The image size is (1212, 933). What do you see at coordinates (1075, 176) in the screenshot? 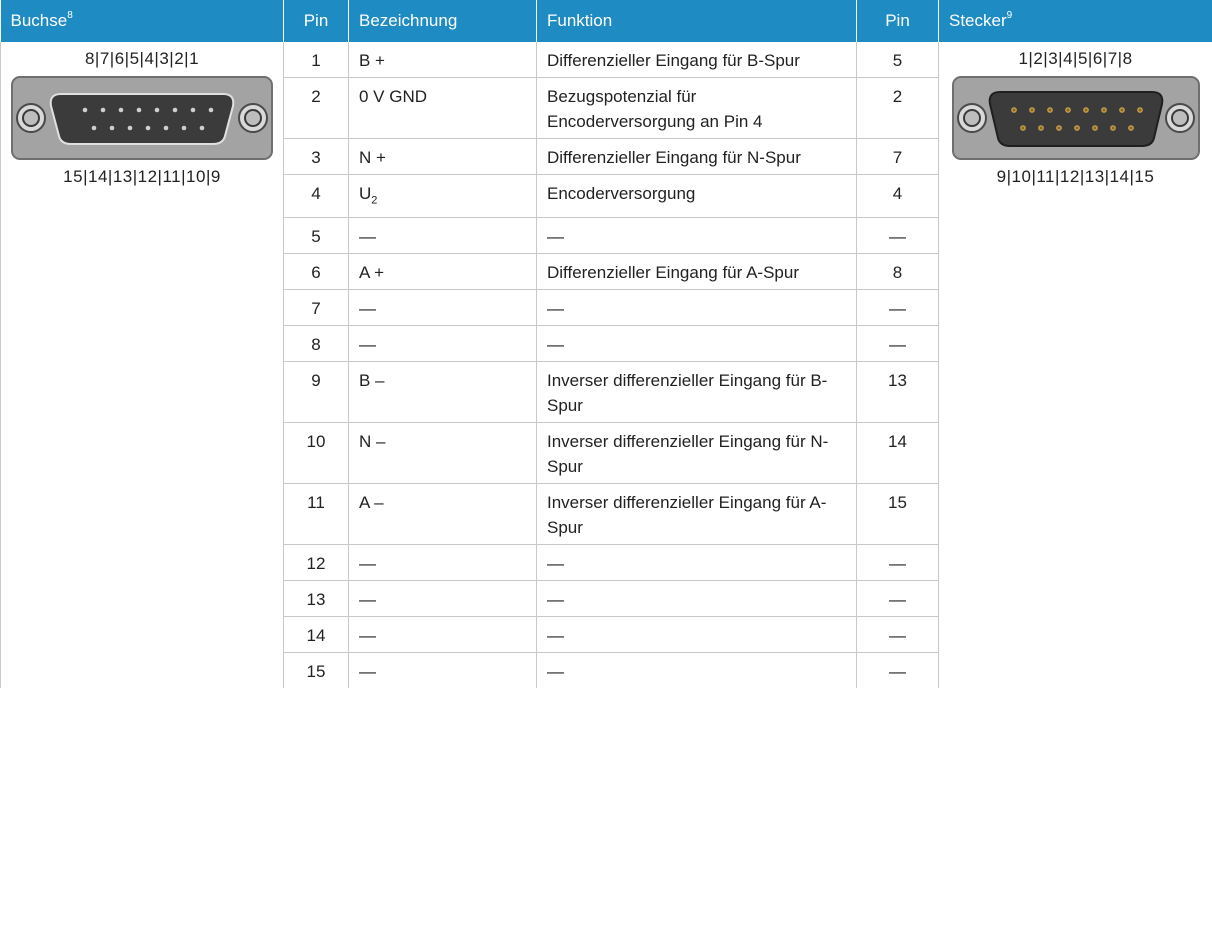
I see `stecker-bottom-pin-label: 9|10|11|12|13|14|15` at bounding box center [1075, 176].